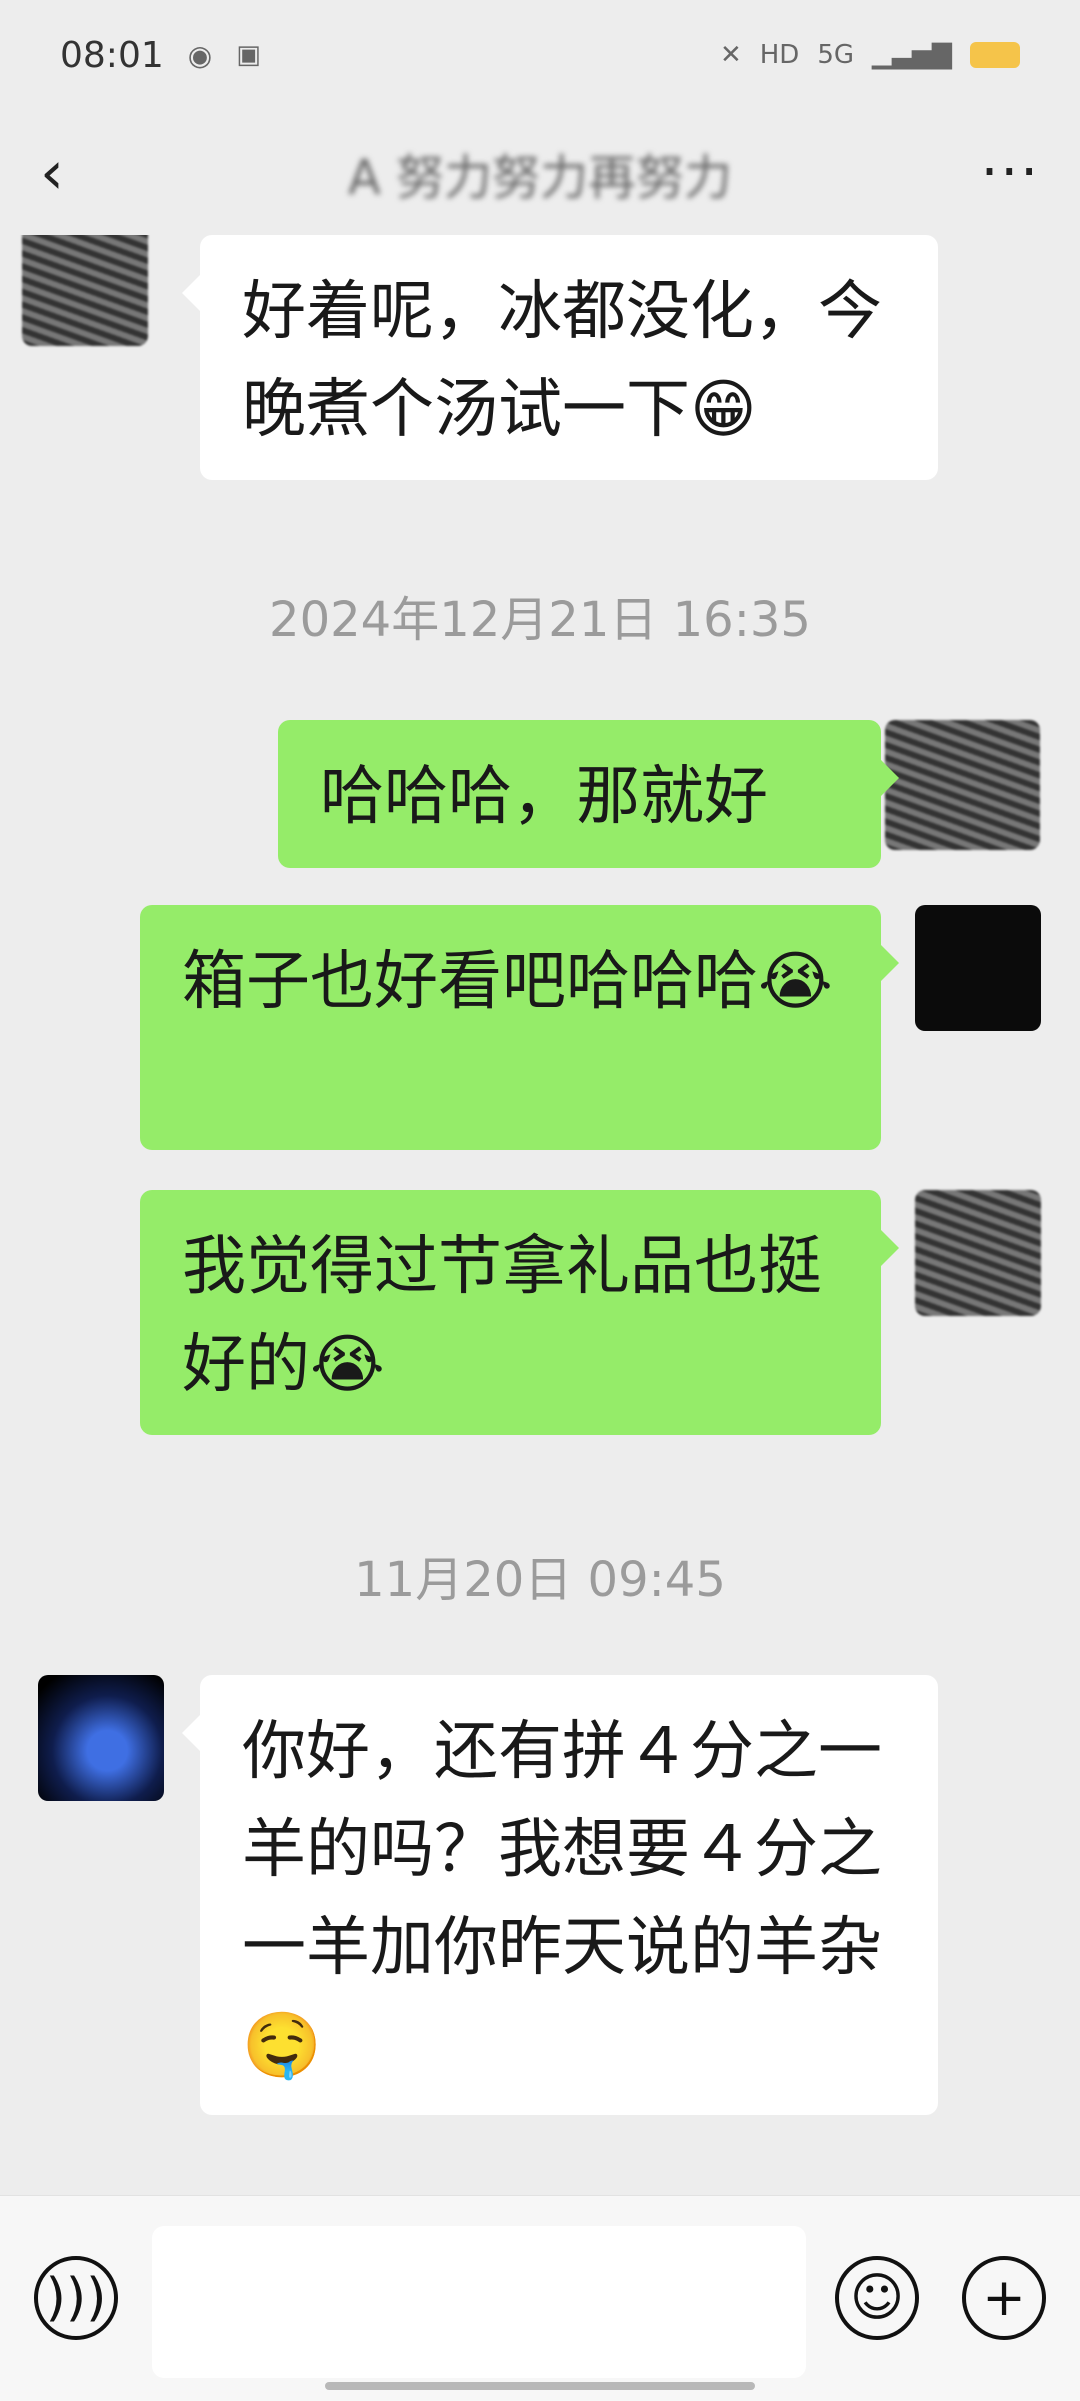 The width and height of the screenshot is (1080, 2401). What do you see at coordinates (80, 173) in the screenshot?
I see `chevron-left-icon: ‹` at bounding box center [80, 173].